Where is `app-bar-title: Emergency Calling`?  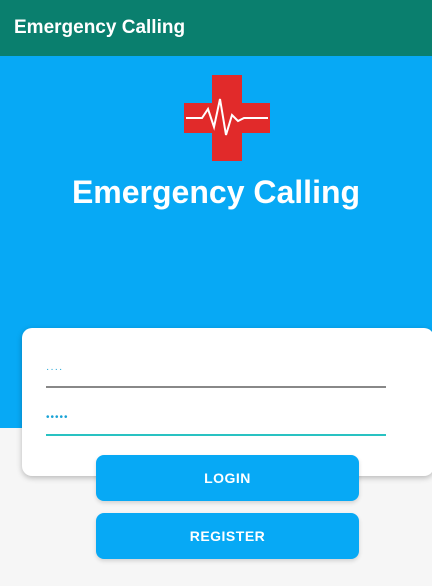
app-bar-title: Emergency Calling is located at coordinates (100, 27).